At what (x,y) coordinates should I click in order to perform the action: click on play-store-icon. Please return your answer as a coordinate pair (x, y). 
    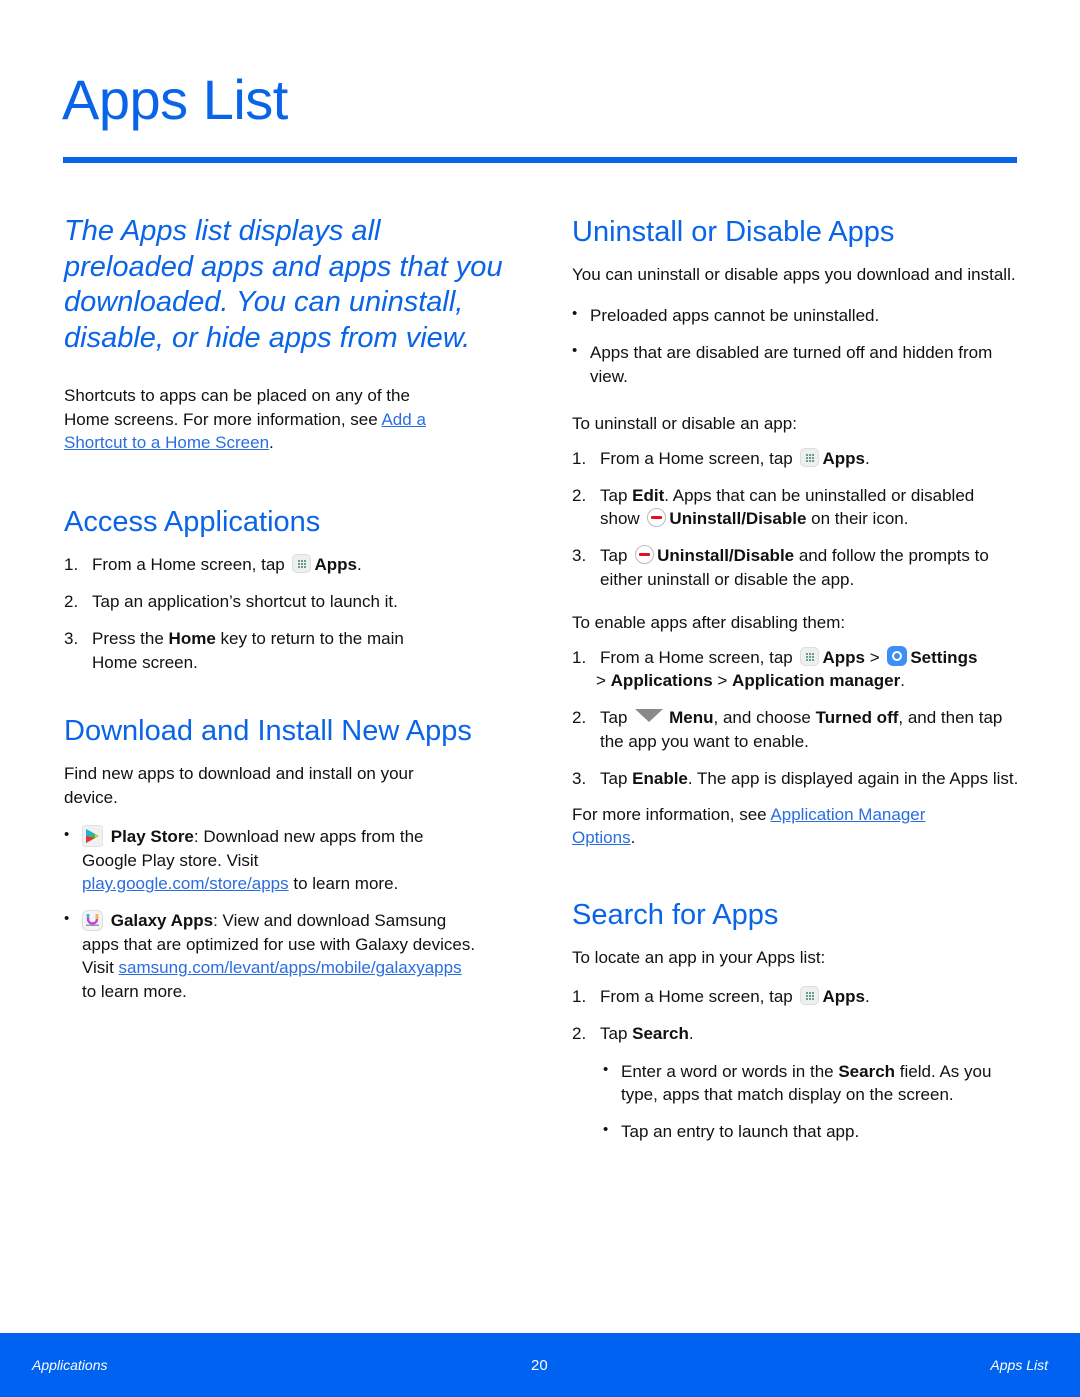
    Looking at the image, I should click on (92, 836).